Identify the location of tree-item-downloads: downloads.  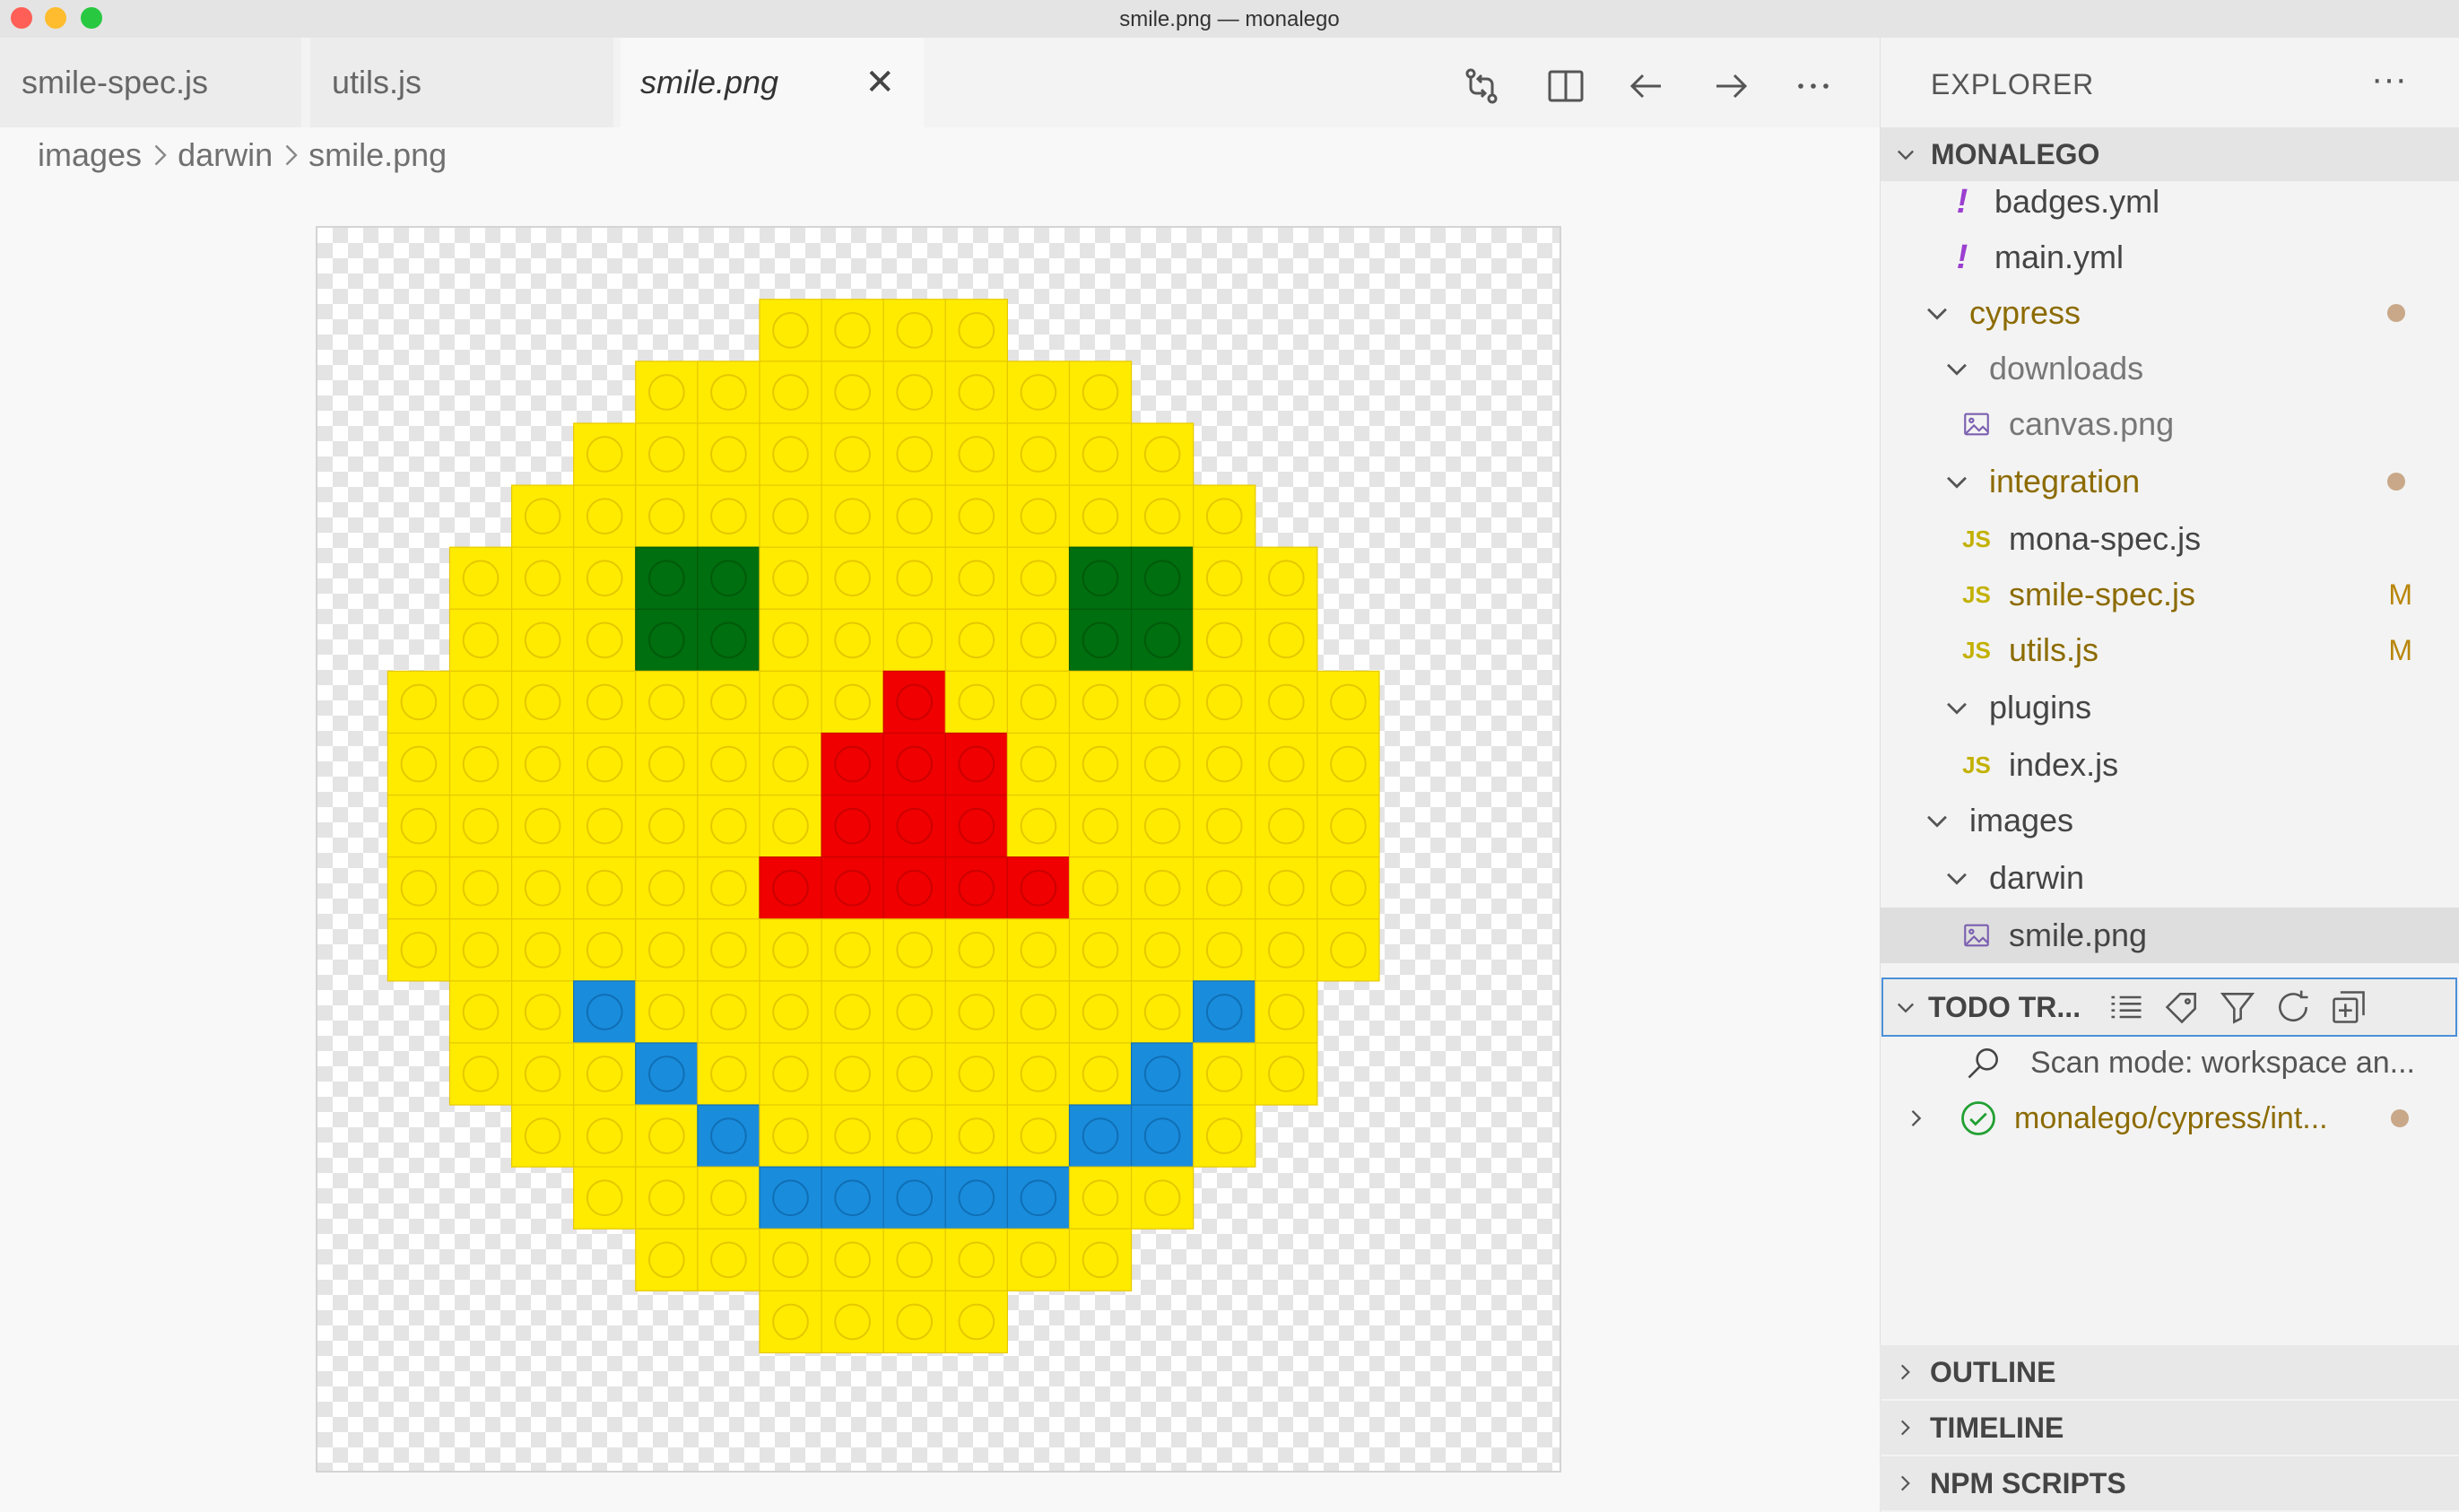
(2169, 368).